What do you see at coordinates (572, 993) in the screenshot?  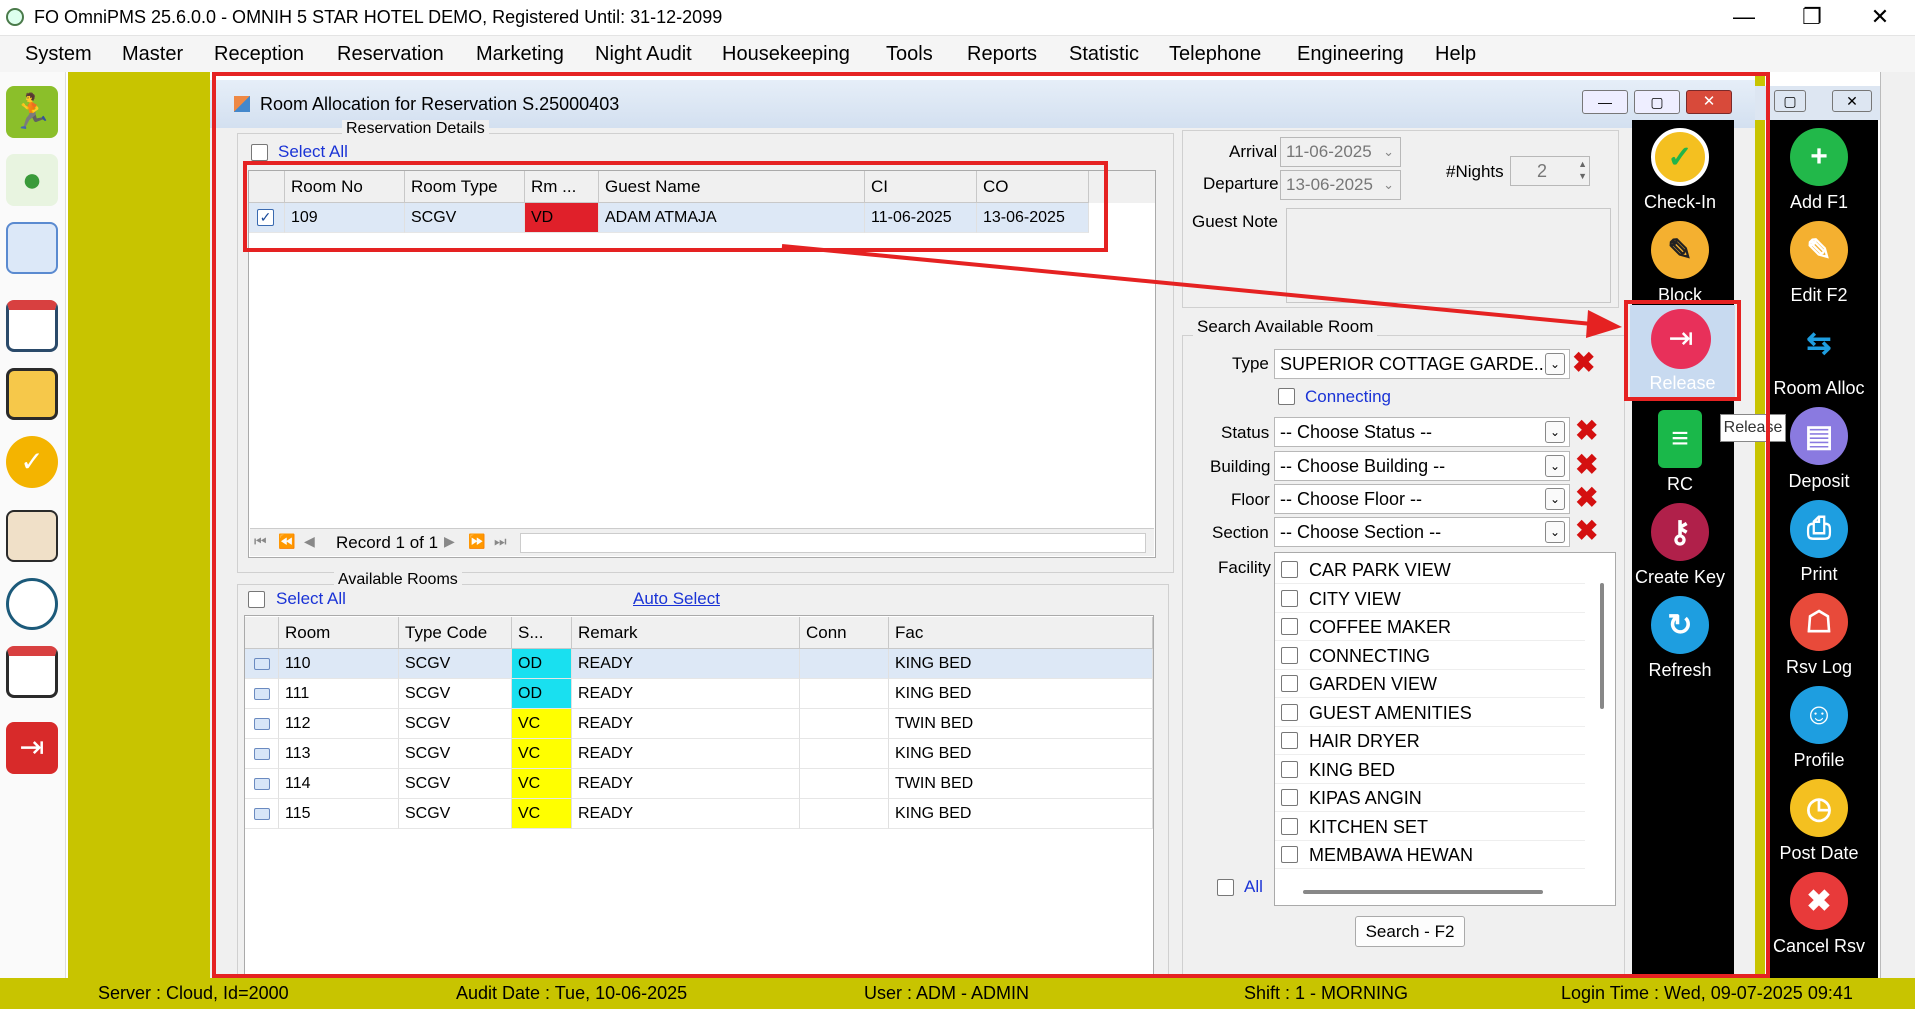 I see `status-audit-date: Audit Date : Tue, 10-06-2025` at bounding box center [572, 993].